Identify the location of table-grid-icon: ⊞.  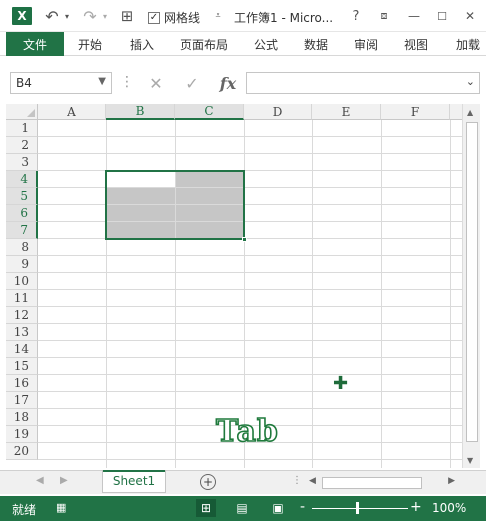
(127, 16).